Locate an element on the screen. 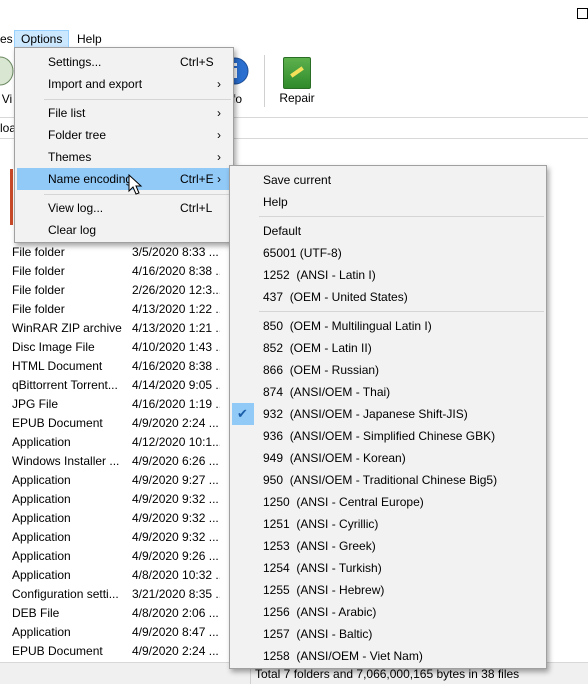  checkmark-icon: ✔ is located at coordinates (242, 413).